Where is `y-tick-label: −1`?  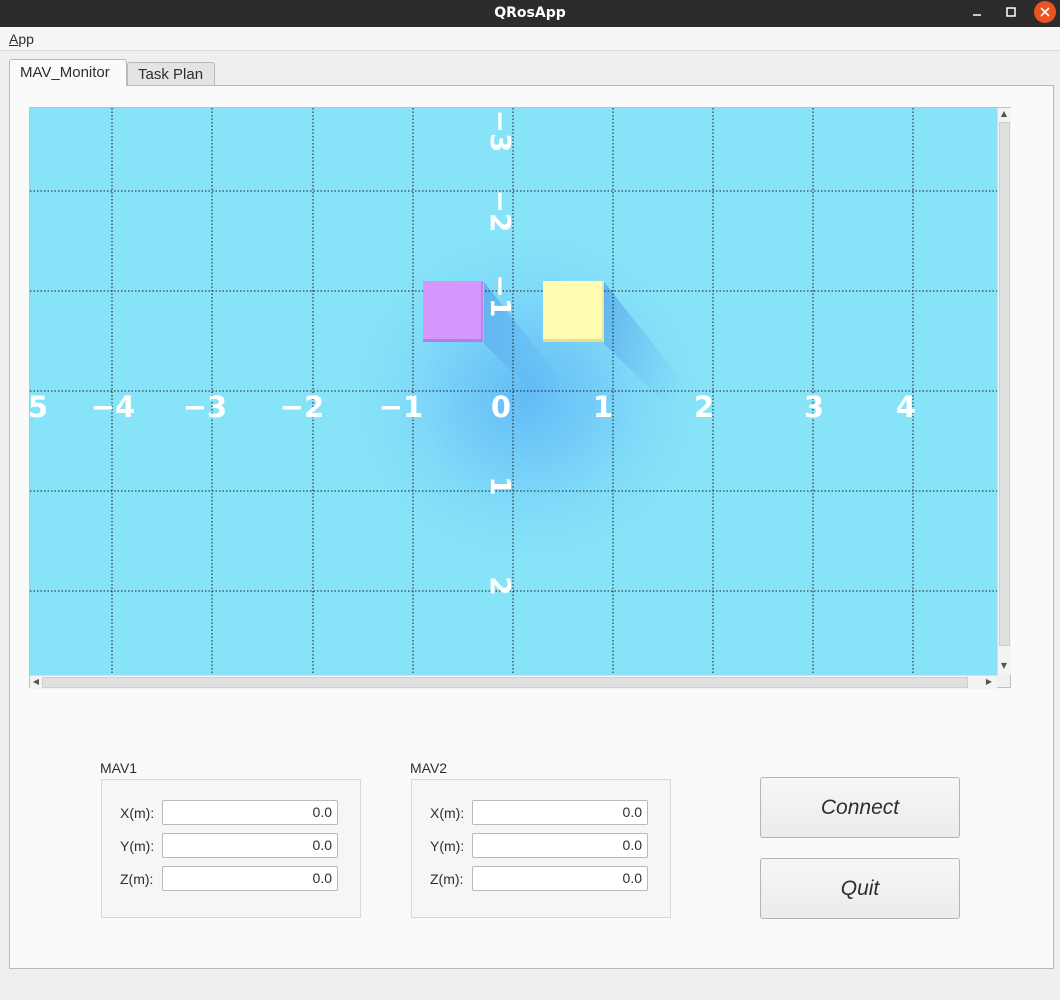 y-tick-label: −1 is located at coordinates (500, 296).